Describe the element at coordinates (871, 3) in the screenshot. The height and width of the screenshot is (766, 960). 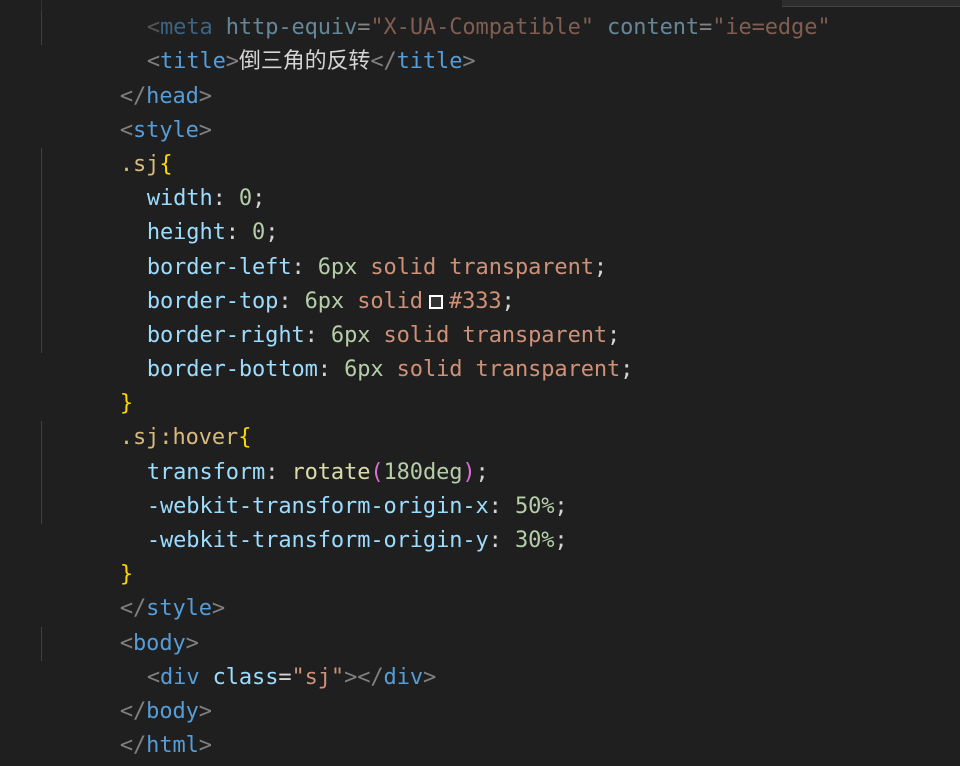
I see `hover-widget-edge` at that location.